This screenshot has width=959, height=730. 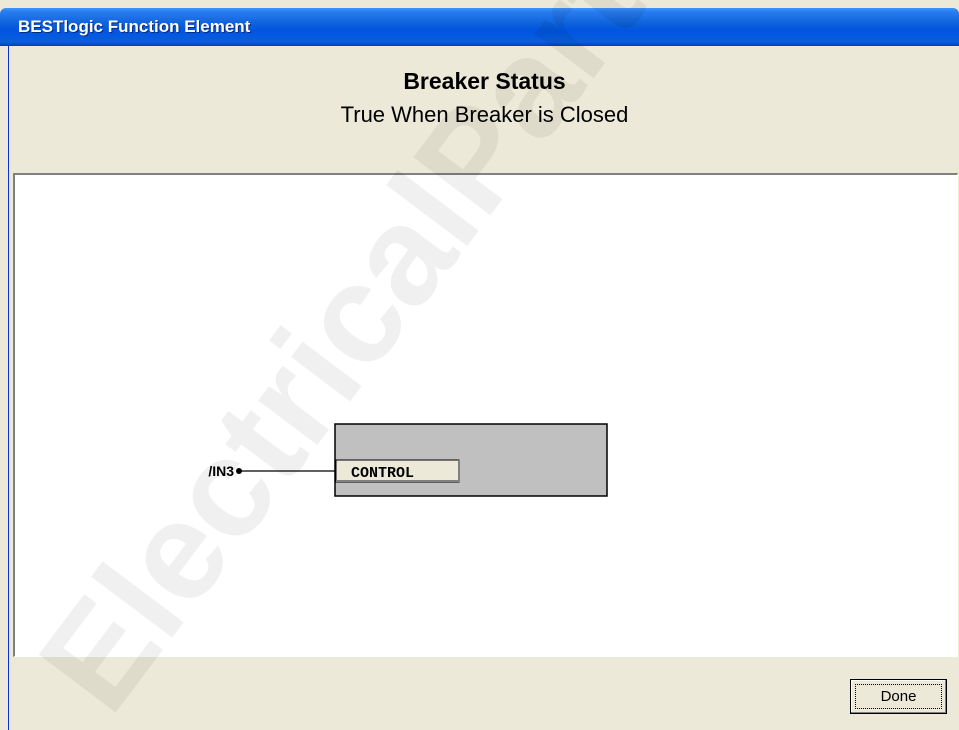 What do you see at coordinates (239, 471) in the screenshot?
I see `input-node-dot` at bounding box center [239, 471].